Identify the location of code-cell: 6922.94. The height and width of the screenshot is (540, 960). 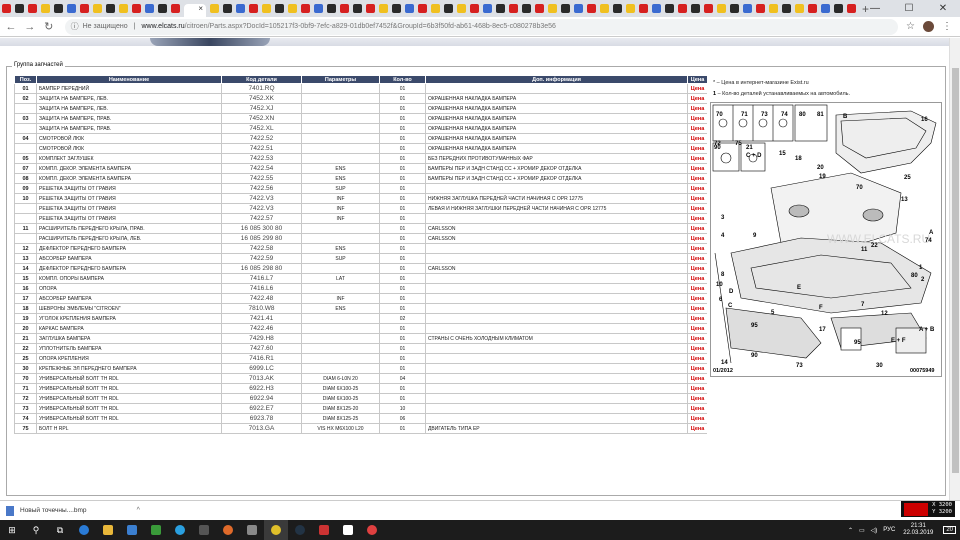
(261, 398).